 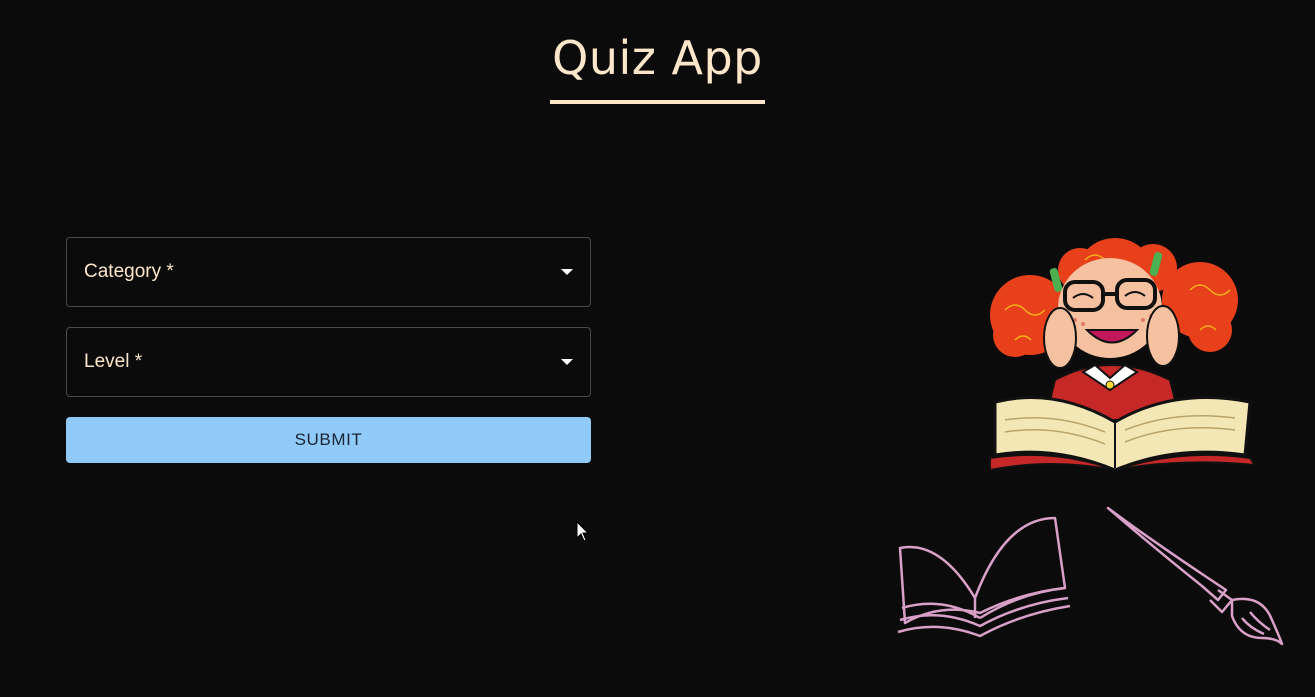 I want to click on paintbrush-doodle-icon, so click(x=1195, y=576).